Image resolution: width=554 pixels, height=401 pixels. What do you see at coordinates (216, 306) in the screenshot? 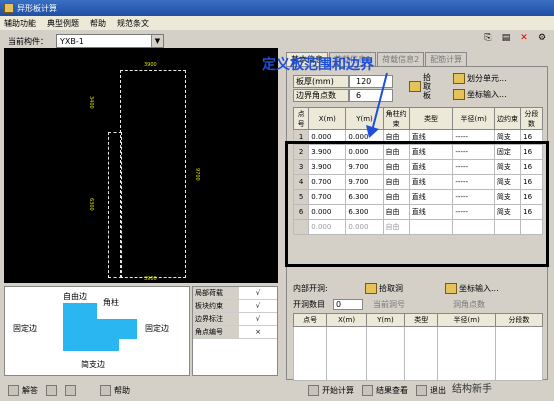
I see `option-label: 板块约束` at bounding box center [216, 306].